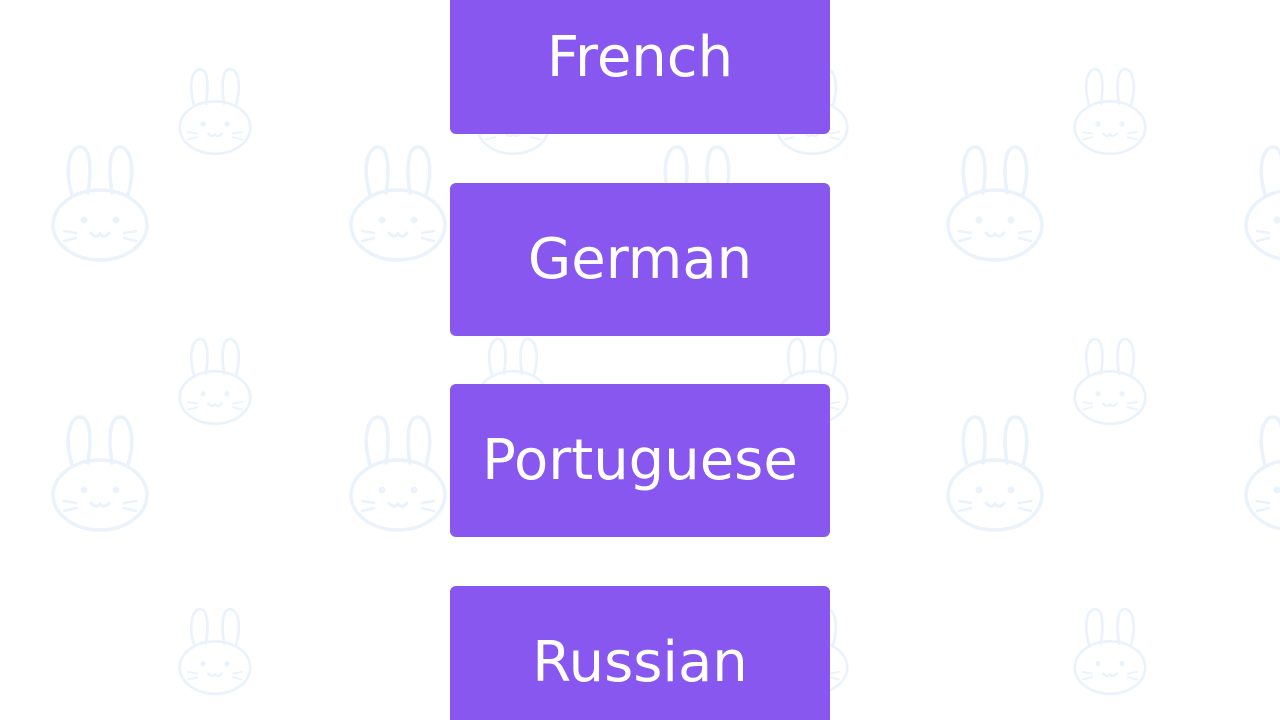  Describe the element at coordinates (640, 67) in the screenshot. I see `language-option-french: French` at that location.